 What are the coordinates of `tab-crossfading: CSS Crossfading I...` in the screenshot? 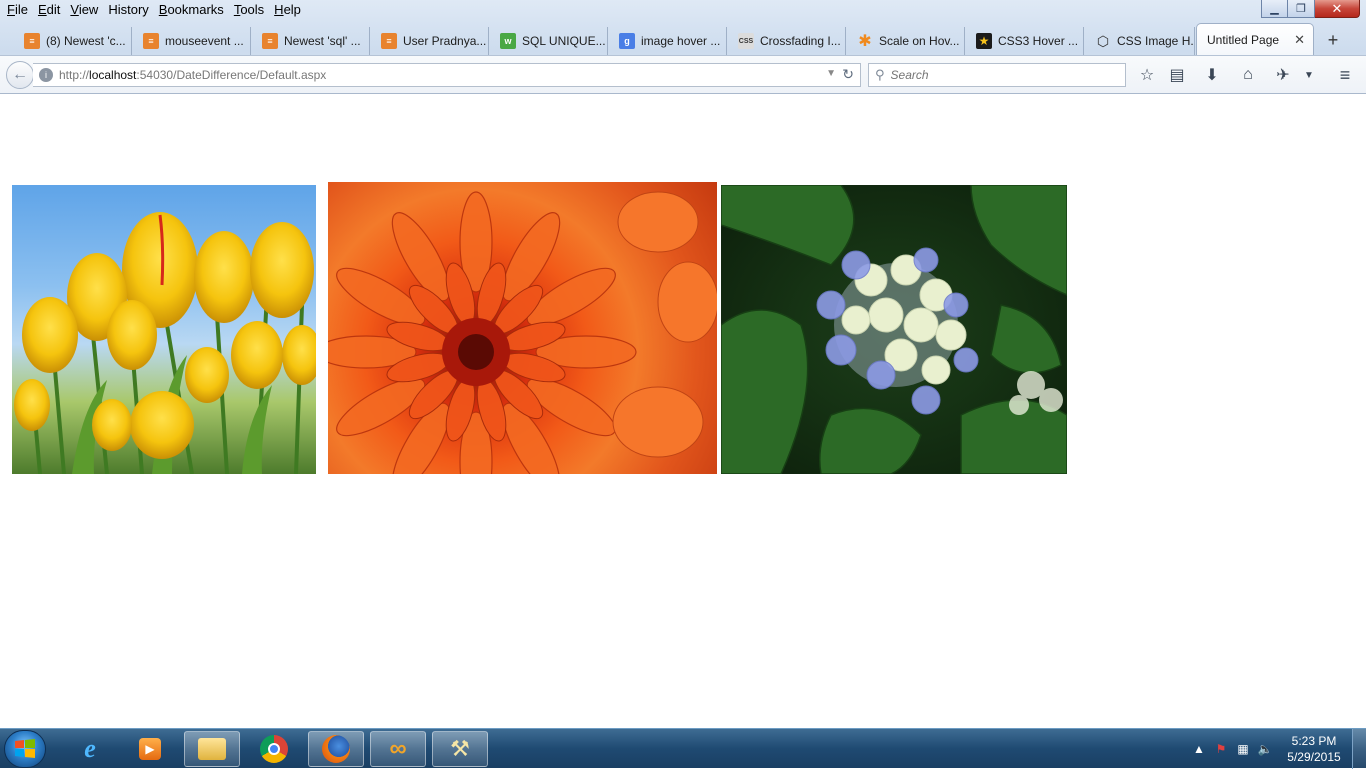 It's located at (787, 41).